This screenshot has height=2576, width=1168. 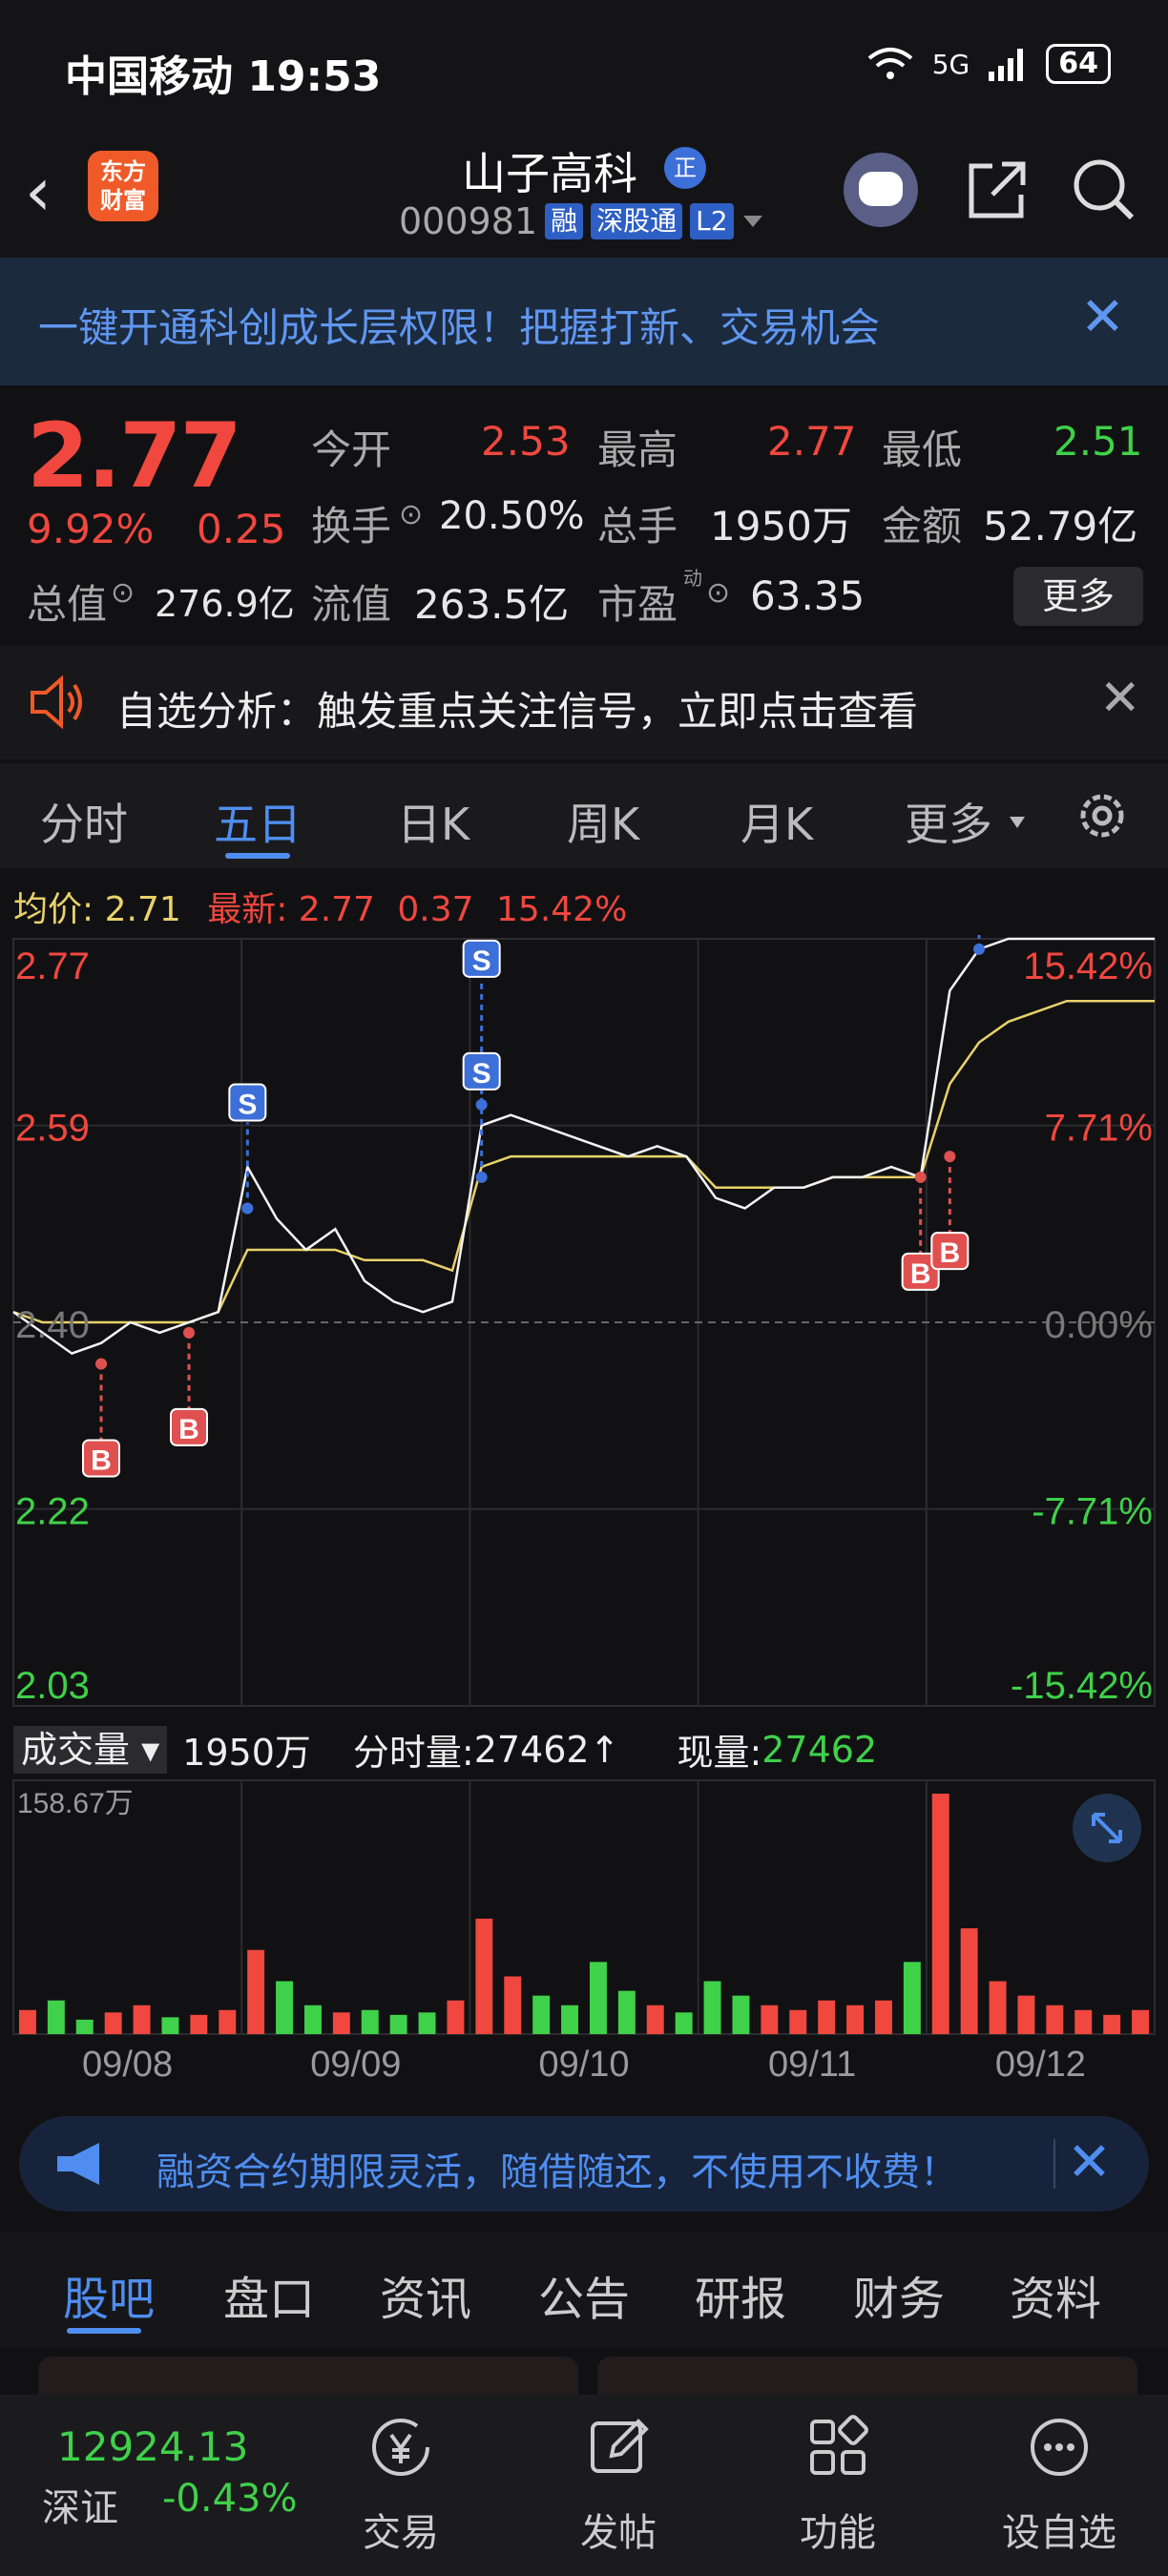 What do you see at coordinates (52, 1129) in the screenshot?
I see `y-tick-left: 2.59` at bounding box center [52, 1129].